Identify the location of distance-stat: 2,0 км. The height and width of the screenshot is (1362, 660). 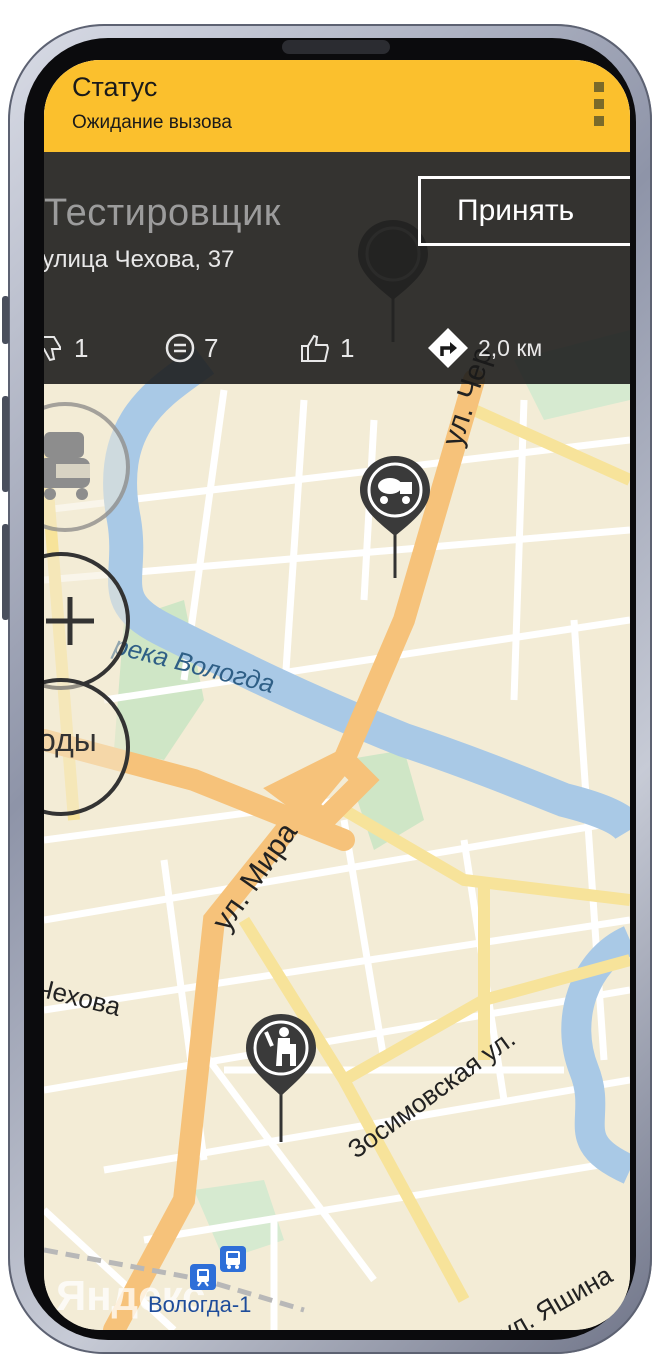
(484, 348).